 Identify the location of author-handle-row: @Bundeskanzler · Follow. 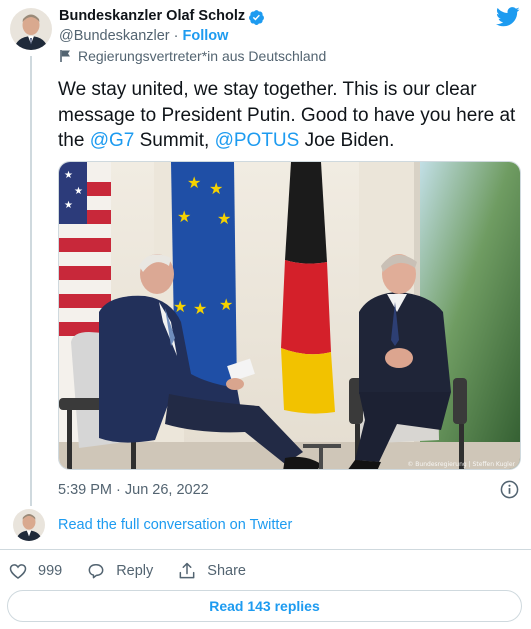
(143, 36).